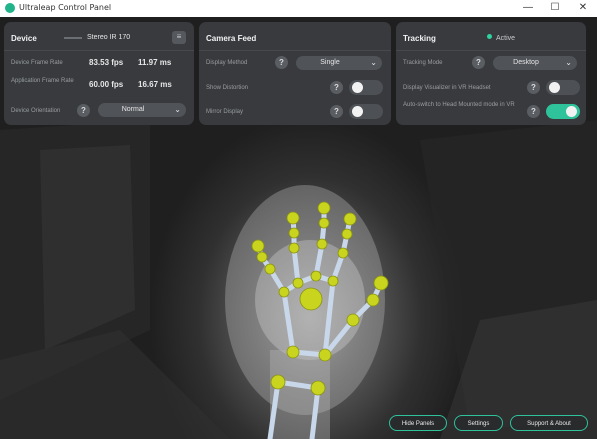 This screenshot has width=597, height=439. I want to click on device-separator, so click(73, 38).